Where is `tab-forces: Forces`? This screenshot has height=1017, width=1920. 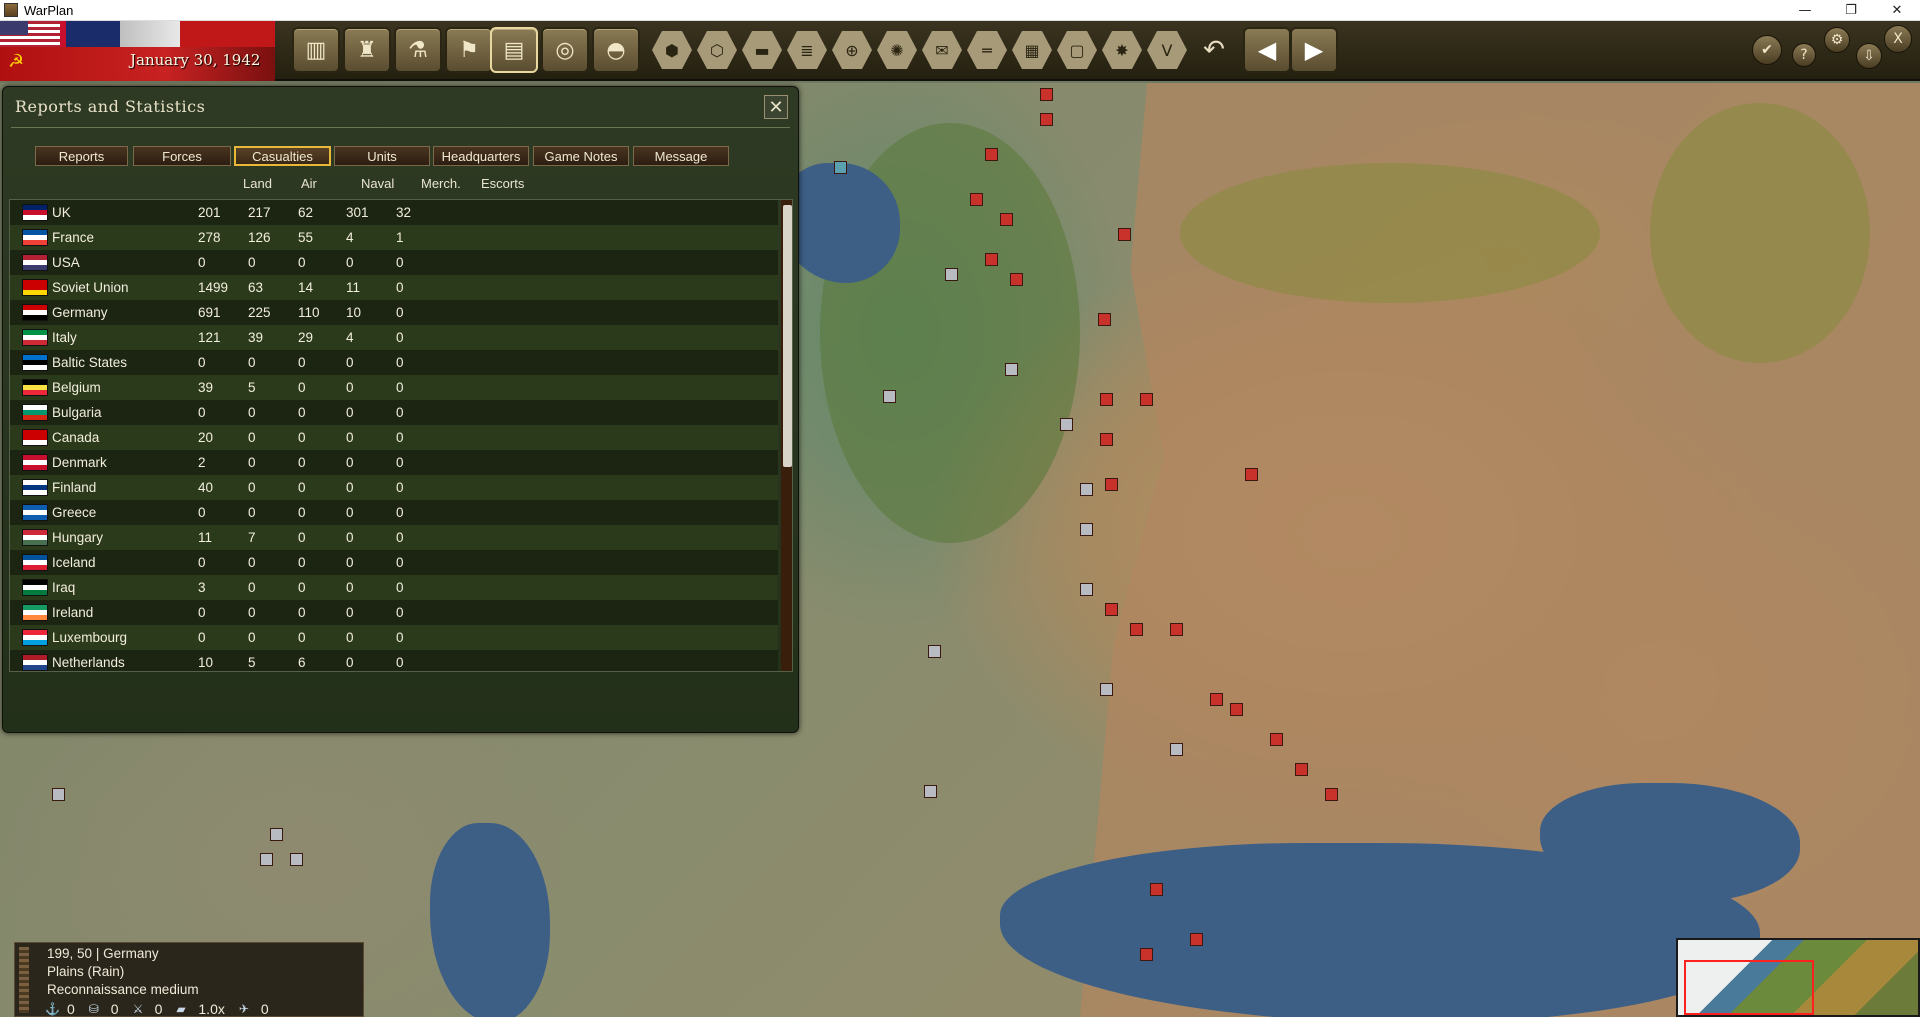
tab-forces: Forces is located at coordinates (182, 156).